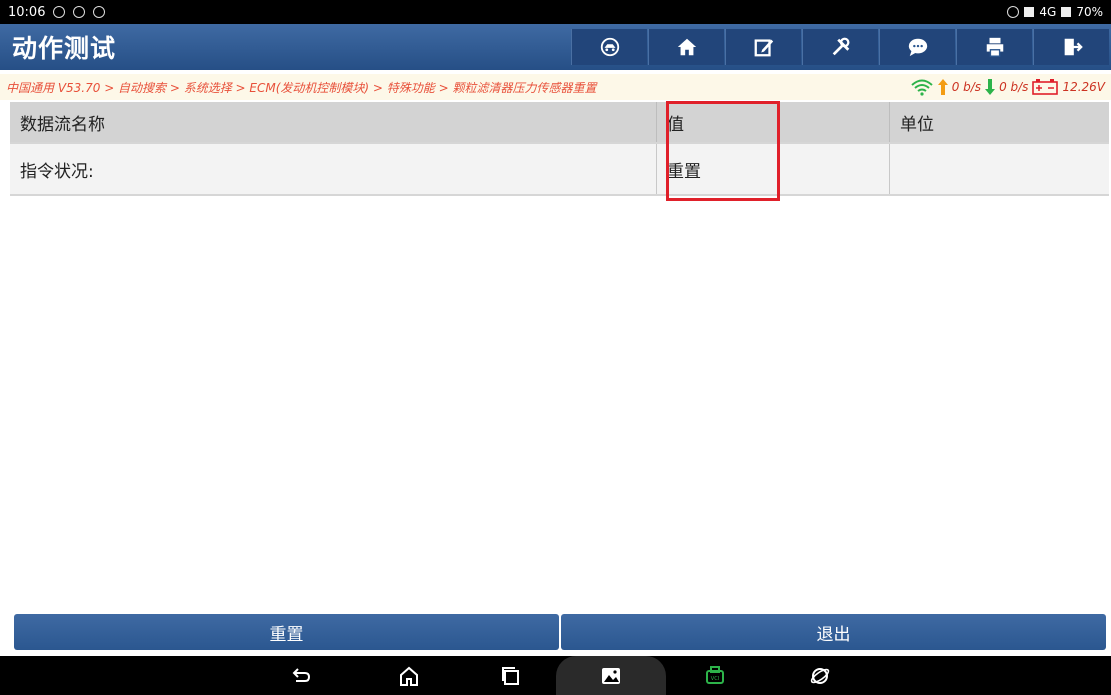 The image size is (1111, 695). Describe the element at coordinates (555, 675) in the screenshot. I see `navigation-bar: VCI` at that location.